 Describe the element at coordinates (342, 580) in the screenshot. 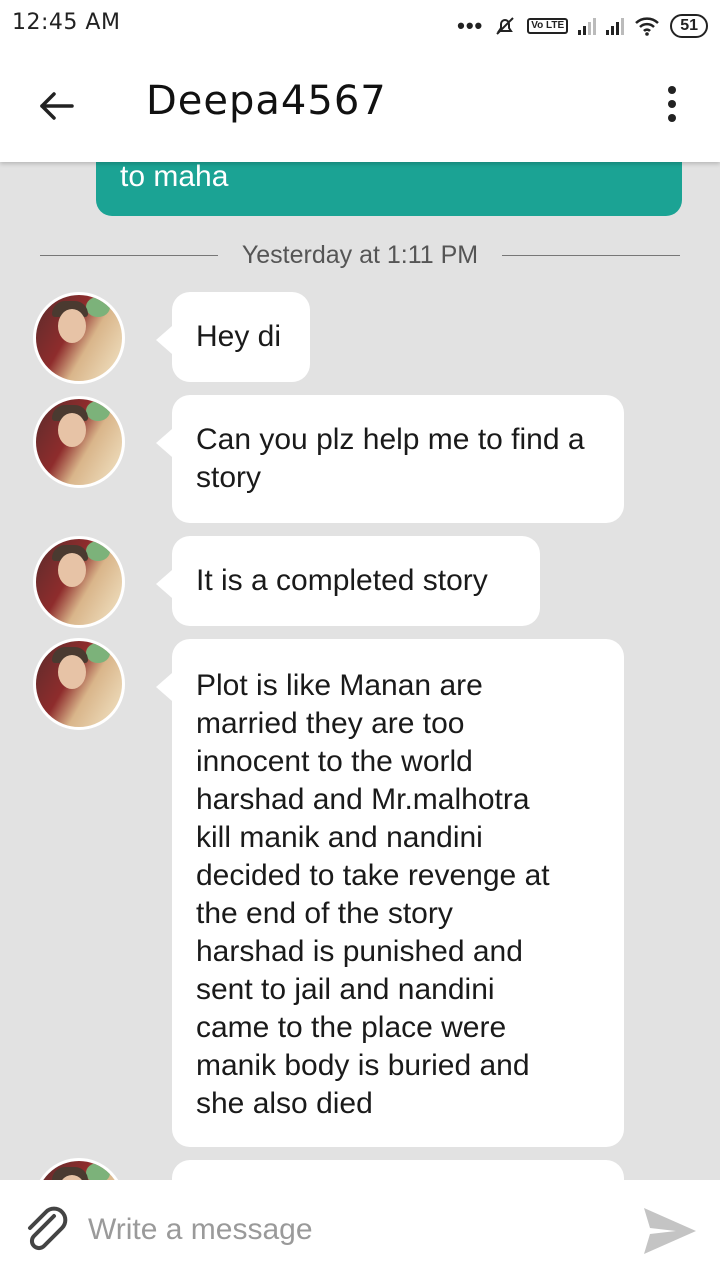

I see `message-text: It is a completed story` at that location.